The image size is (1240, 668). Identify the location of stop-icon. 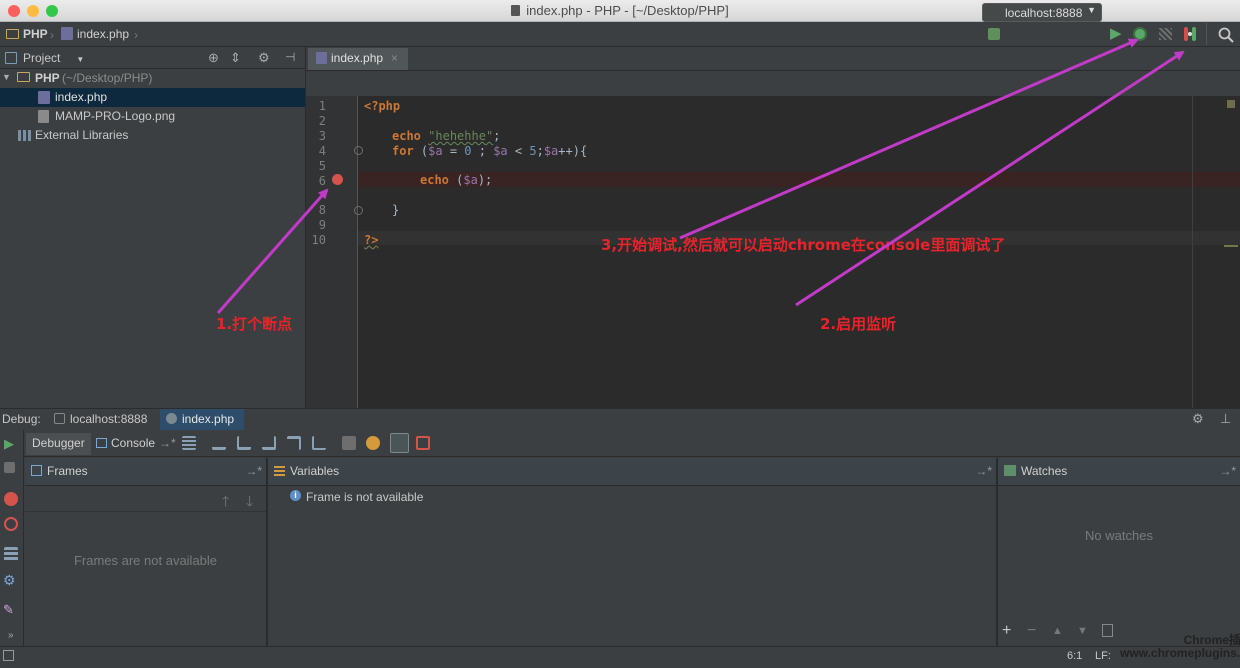
(9, 467).